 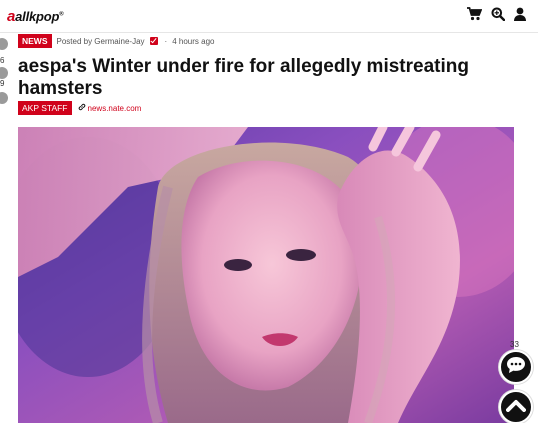 I want to click on share-count: 6, so click(x=2, y=60).